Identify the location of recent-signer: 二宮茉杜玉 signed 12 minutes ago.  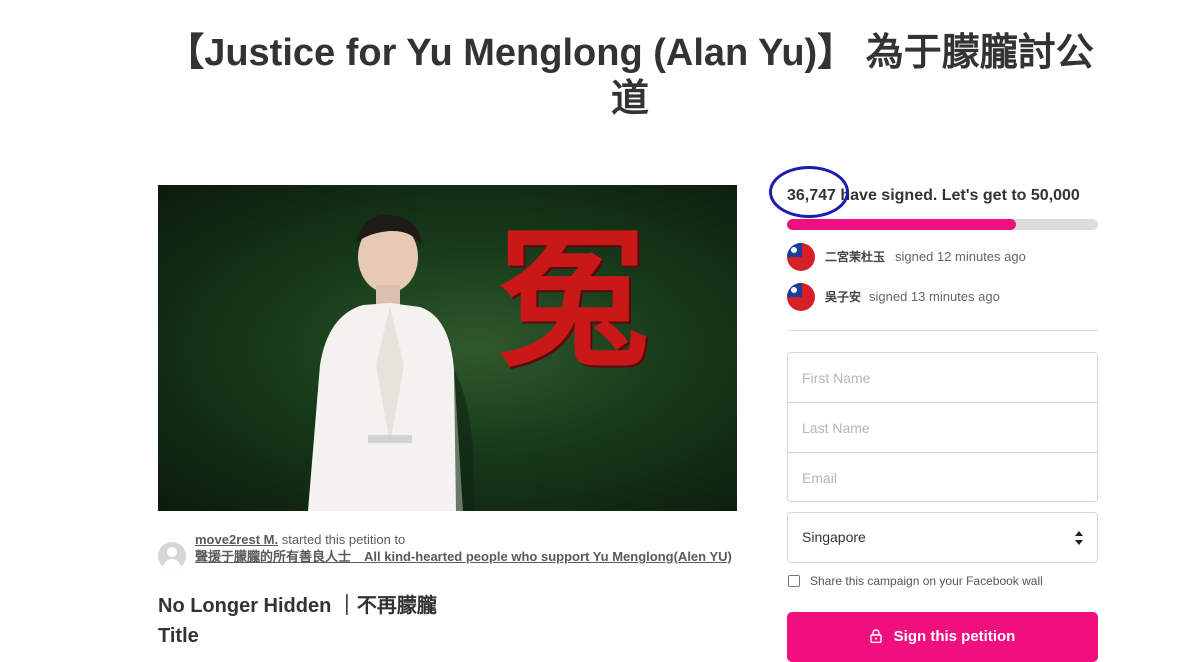
(942, 257).